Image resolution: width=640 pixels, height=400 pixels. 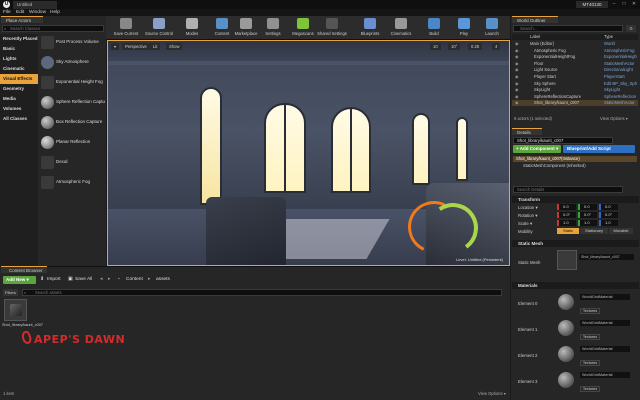 I want to click on toolbar-launch-button: Launch, so click(x=492, y=28).